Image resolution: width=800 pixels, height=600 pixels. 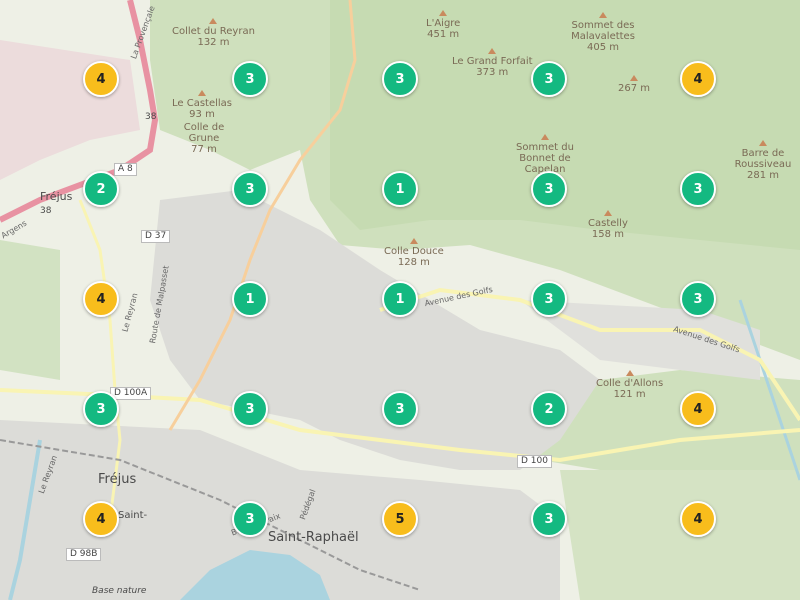 What do you see at coordinates (204, 133) in the screenshot?
I see `peak-name: Colle de Grune` at bounding box center [204, 133].